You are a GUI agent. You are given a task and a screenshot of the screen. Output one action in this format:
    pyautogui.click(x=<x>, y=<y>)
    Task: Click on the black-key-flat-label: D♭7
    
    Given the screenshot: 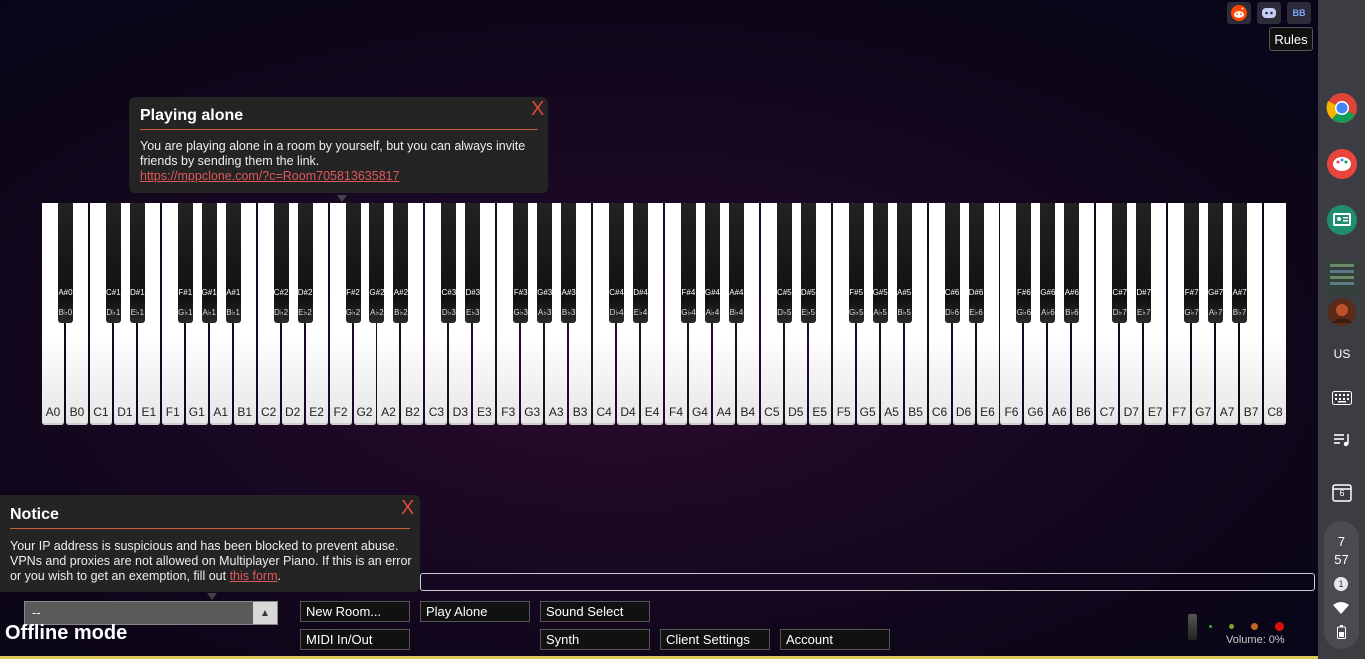 What is the action you would take?
    pyautogui.click(x=1119, y=312)
    